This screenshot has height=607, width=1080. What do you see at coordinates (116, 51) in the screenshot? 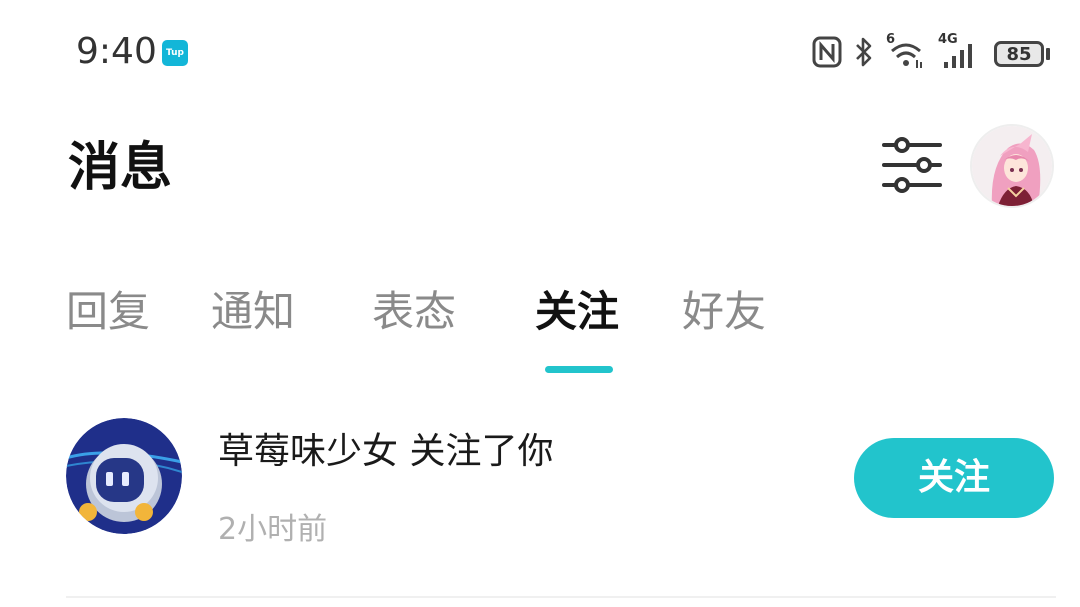
I see `status-time: 9:40` at bounding box center [116, 51].